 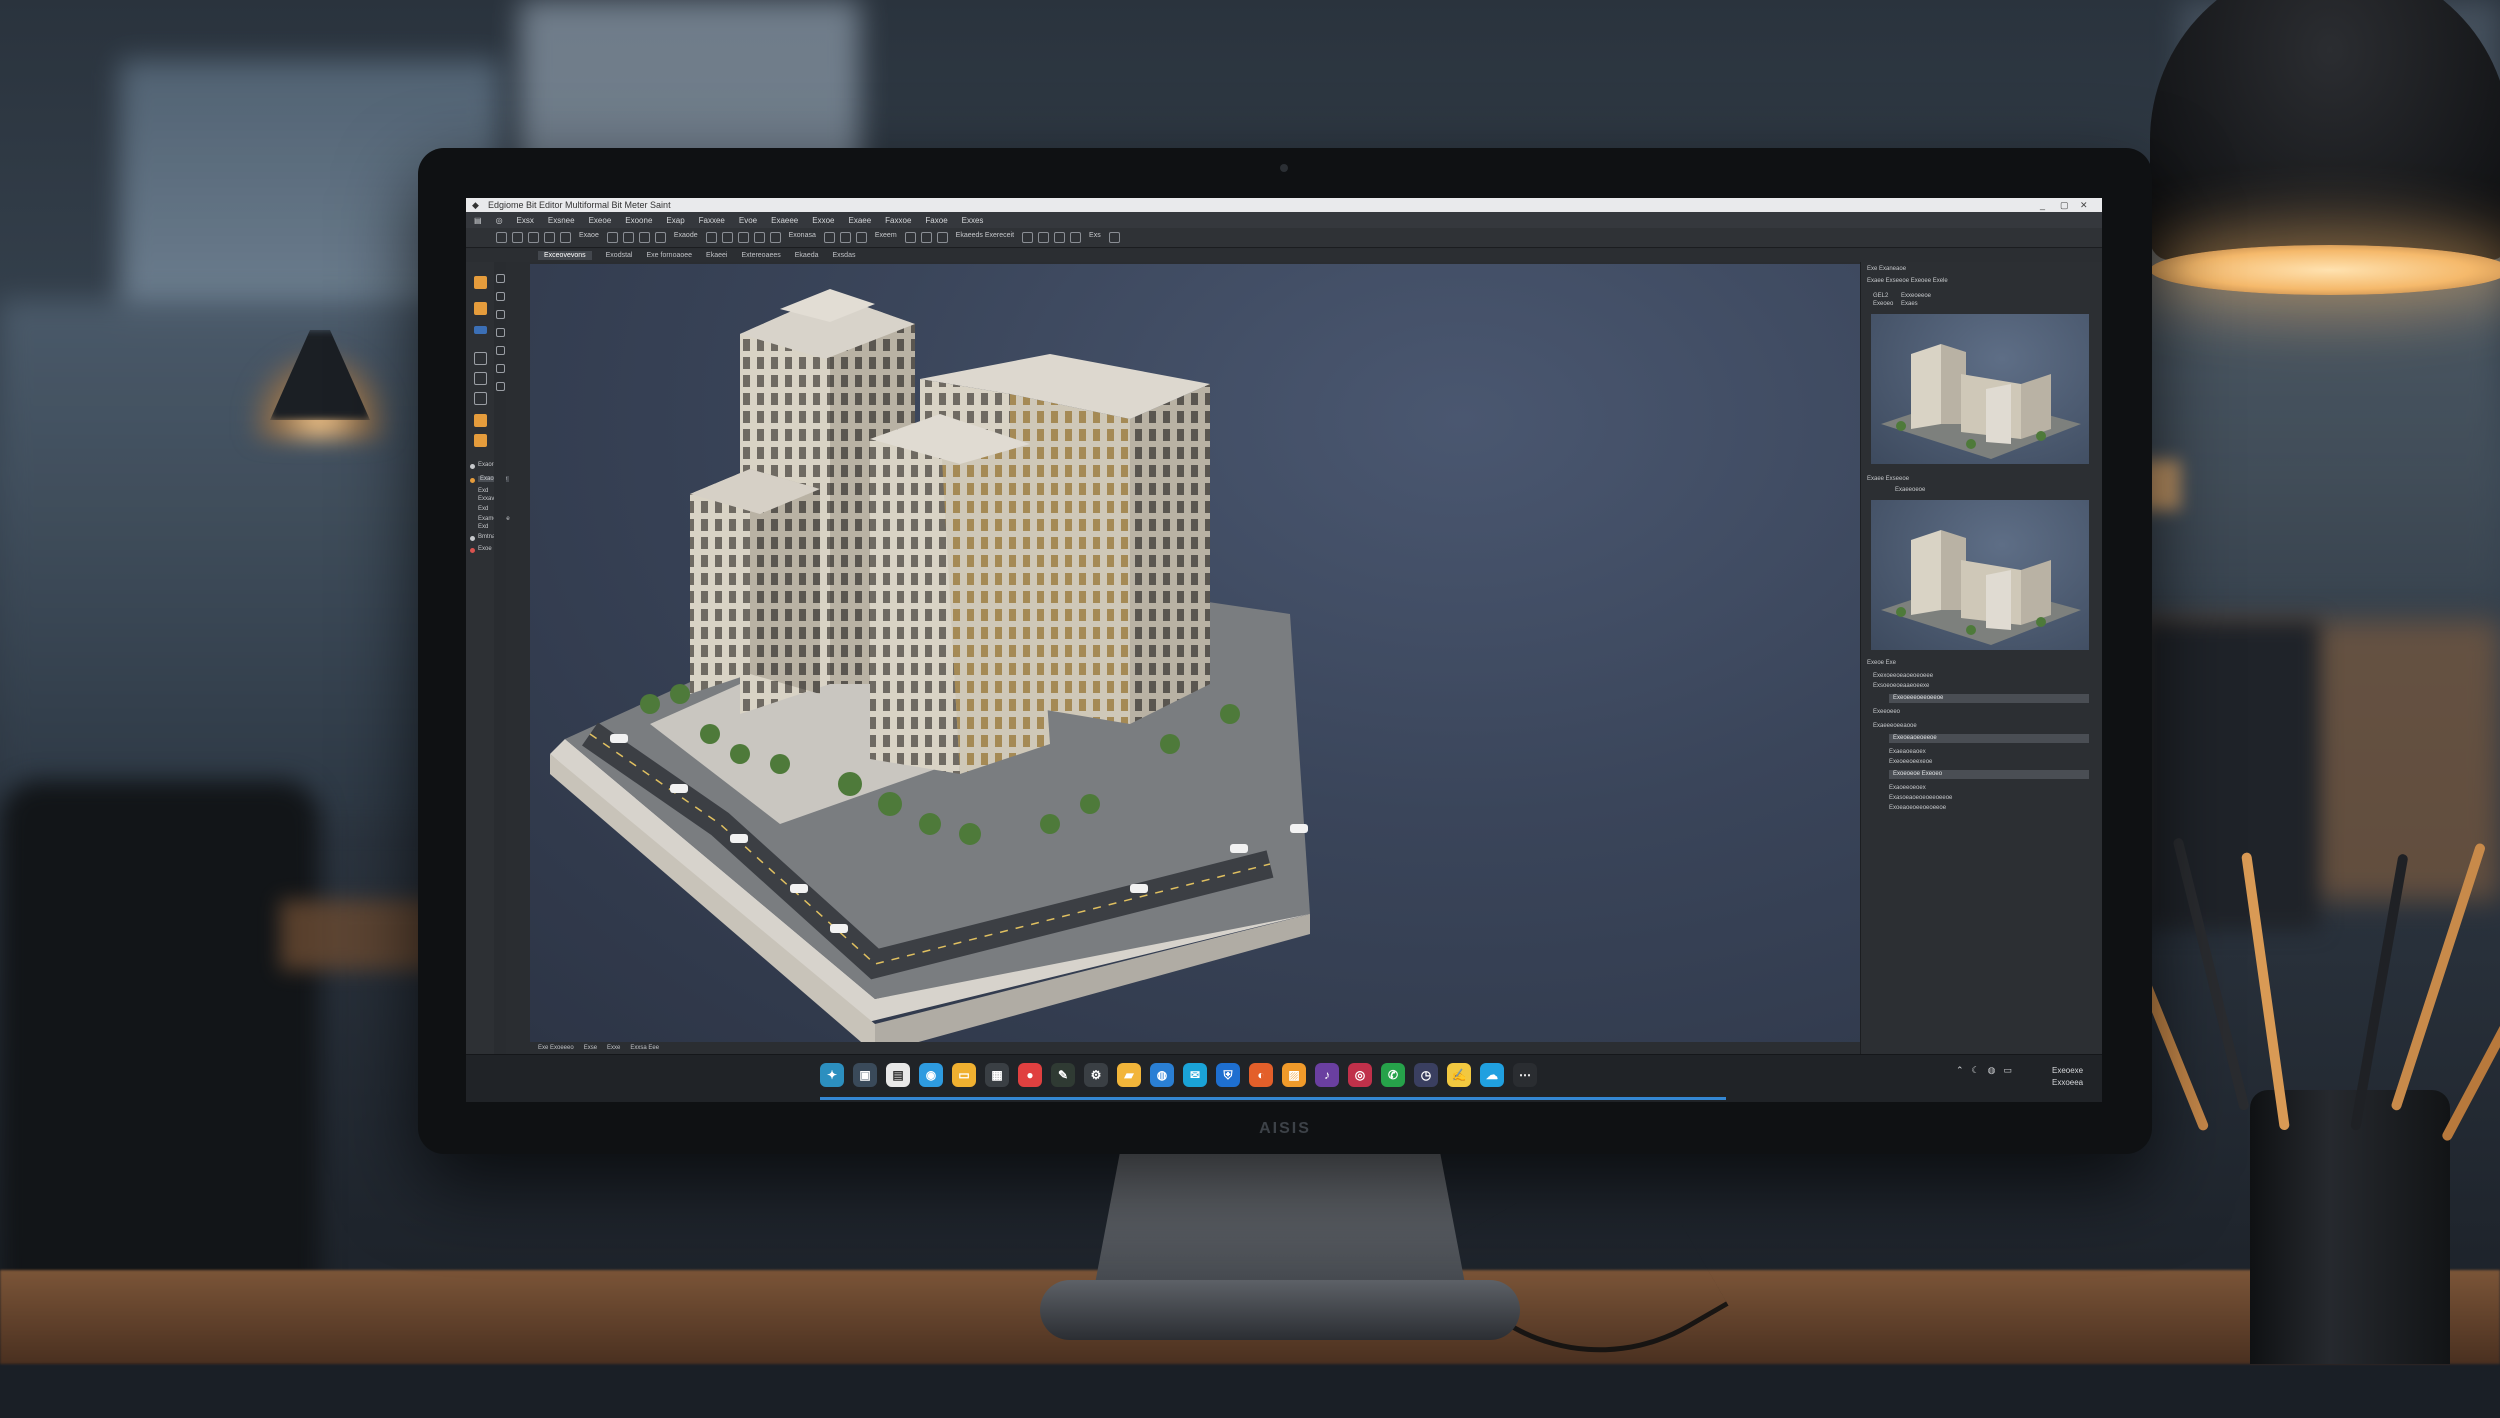 I want to click on chevron-up-icon: ⌃, so click(x=1960, y=1070).